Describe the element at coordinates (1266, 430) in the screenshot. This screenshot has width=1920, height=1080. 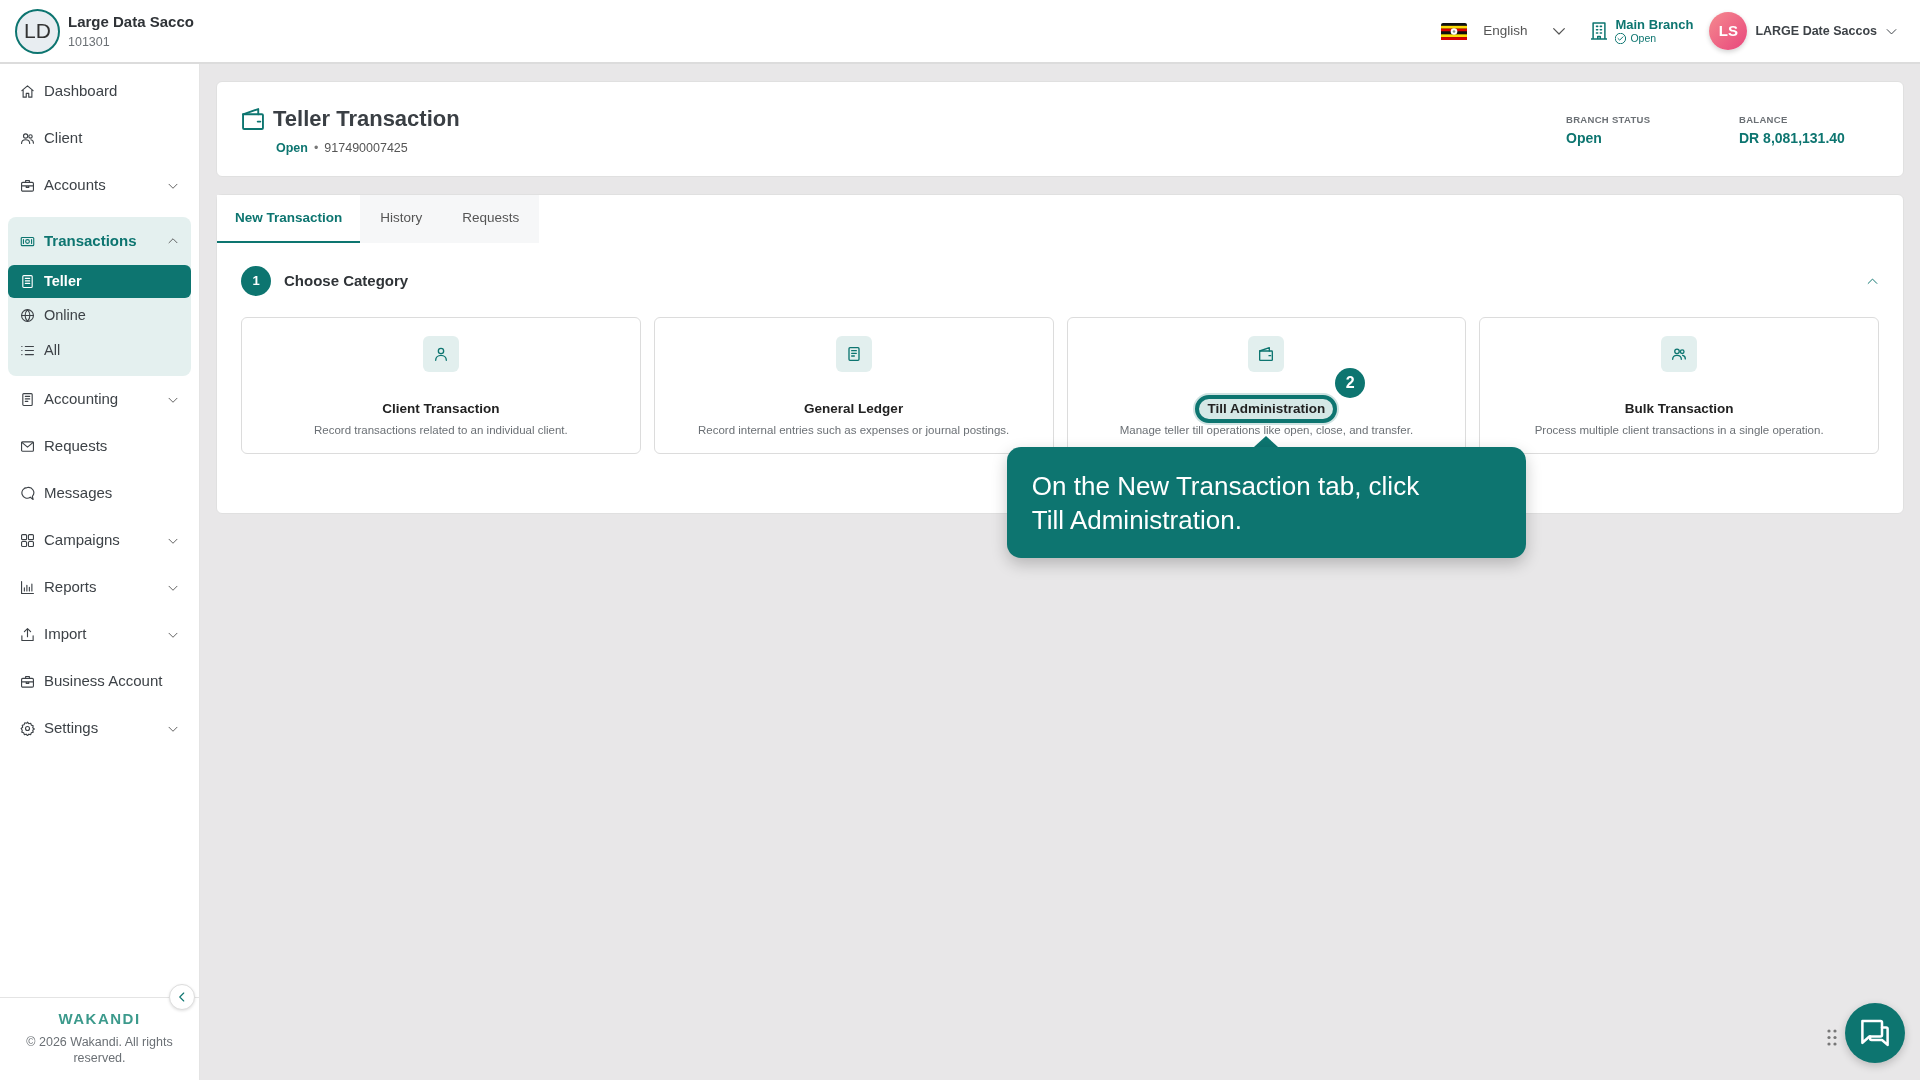
I see `category-description: Manage teller till operations like open, close, and transfer.` at that location.